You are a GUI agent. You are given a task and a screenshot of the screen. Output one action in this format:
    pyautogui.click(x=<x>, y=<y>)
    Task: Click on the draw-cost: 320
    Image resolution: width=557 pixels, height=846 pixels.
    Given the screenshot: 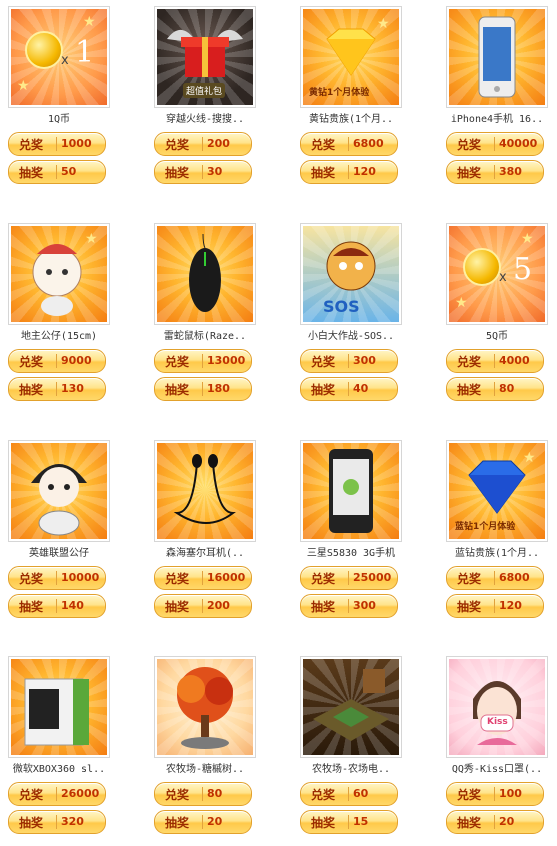 What is the action you would take?
    pyautogui.click(x=72, y=821)
    